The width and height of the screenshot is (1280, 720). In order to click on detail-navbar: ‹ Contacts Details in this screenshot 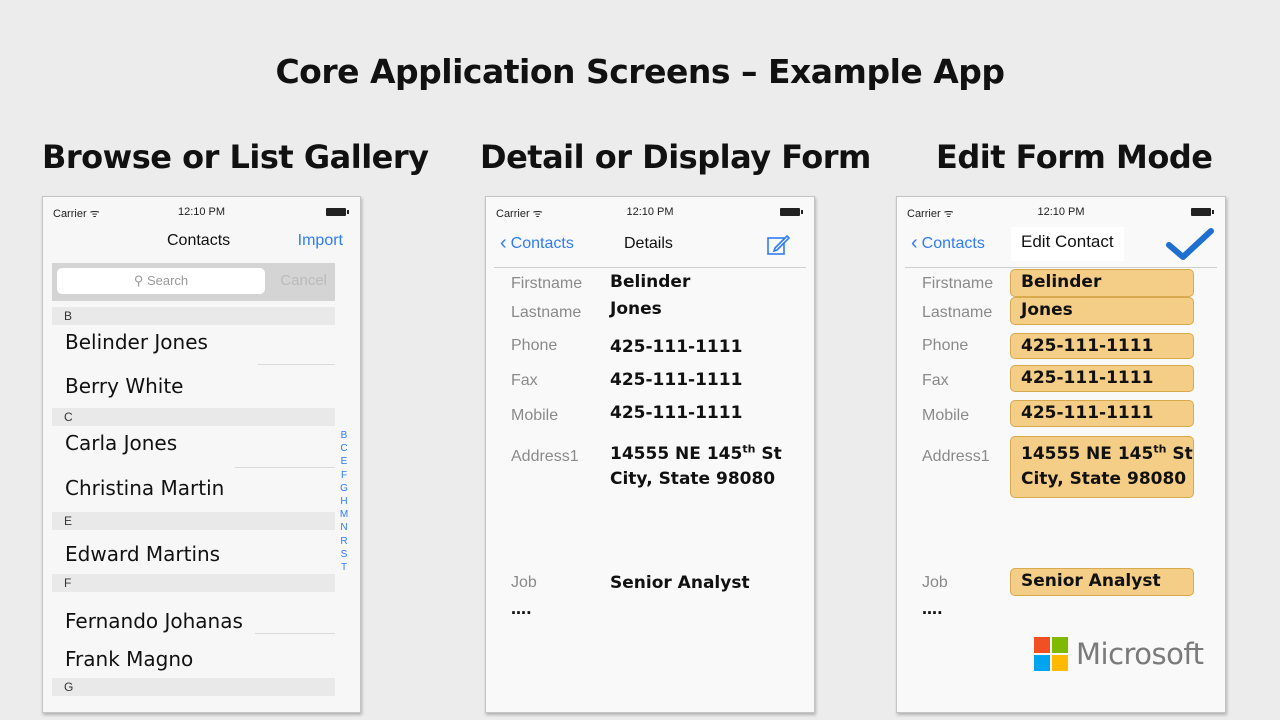, I will do `click(650, 245)`.